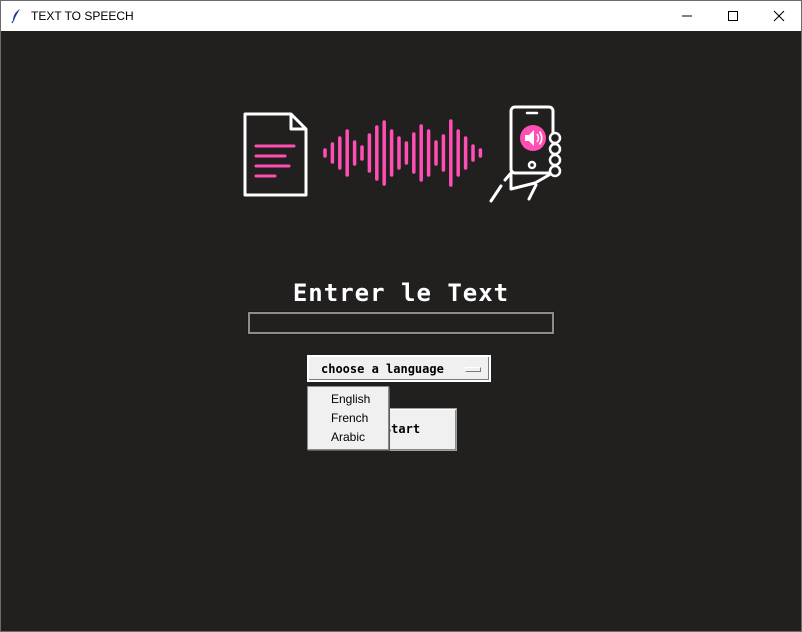  Describe the element at coordinates (382, 369) in the screenshot. I see `language-button-label: choose a language` at that location.